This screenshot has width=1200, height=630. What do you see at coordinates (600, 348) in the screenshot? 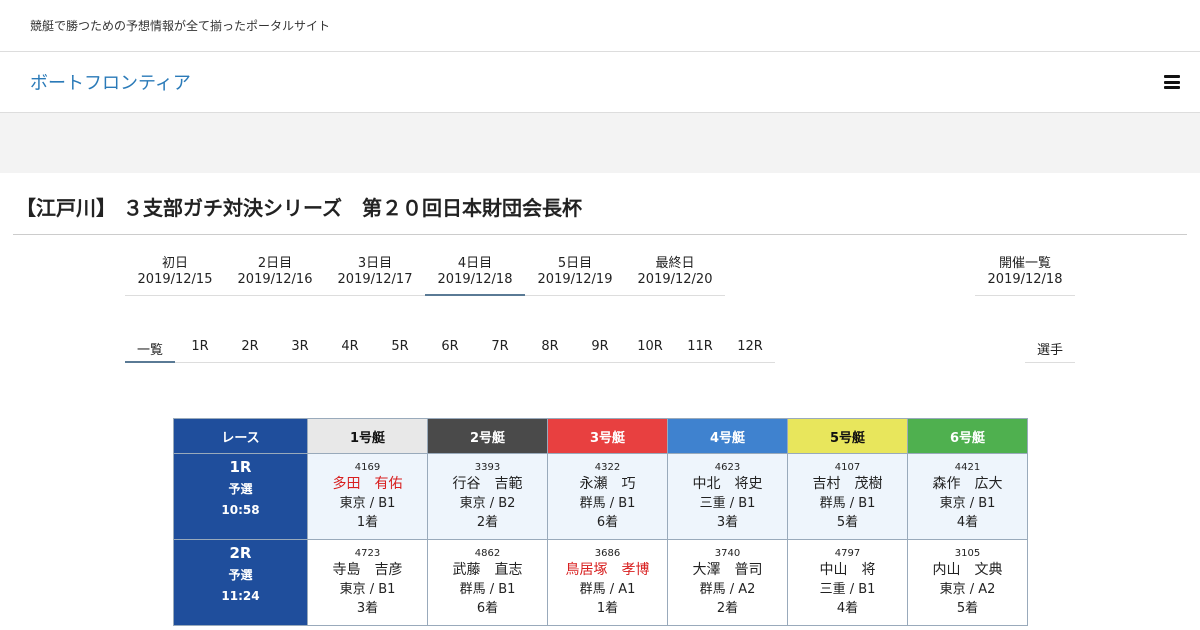
I see `race-tab: 9R` at bounding box center [600, 348].